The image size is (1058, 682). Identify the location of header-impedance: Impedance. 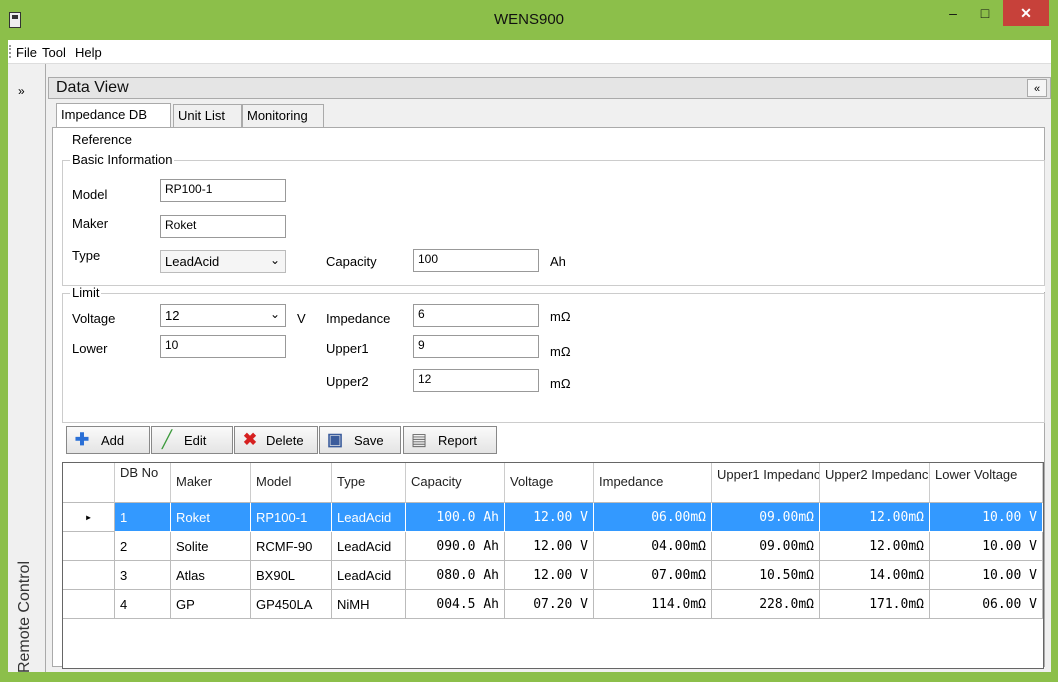
(653, 483).